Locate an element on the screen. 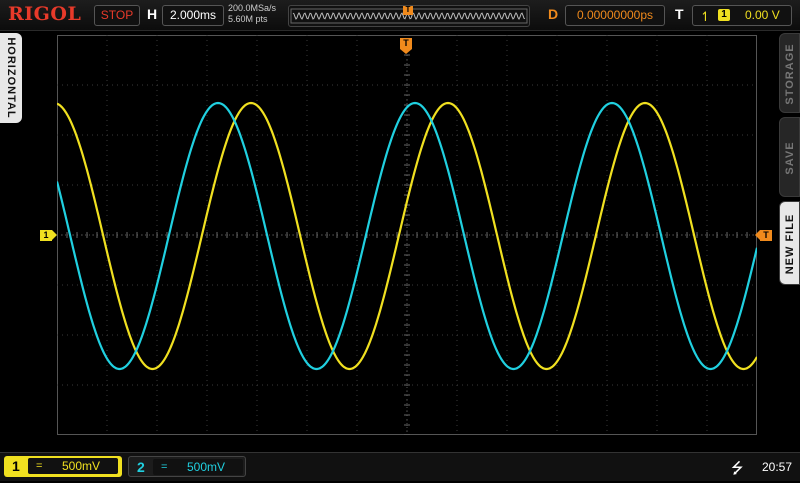 This screenshot has height=483, width=800. ch2-number: 2 is located at coordinates (141, 467).